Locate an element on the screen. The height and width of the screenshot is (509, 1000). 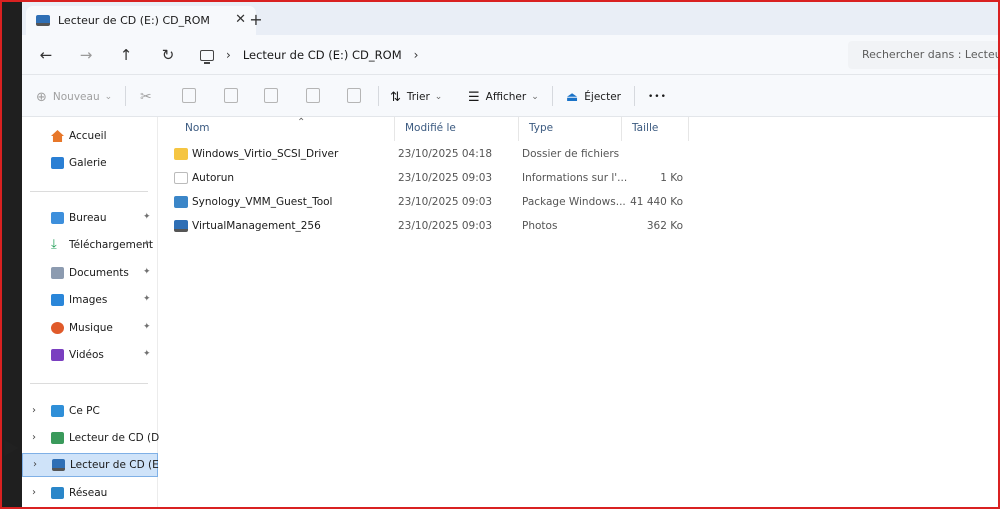
sidebar-item-cd-e: › Lecteur de CD (E:) C is located at coordinates (91, 465).